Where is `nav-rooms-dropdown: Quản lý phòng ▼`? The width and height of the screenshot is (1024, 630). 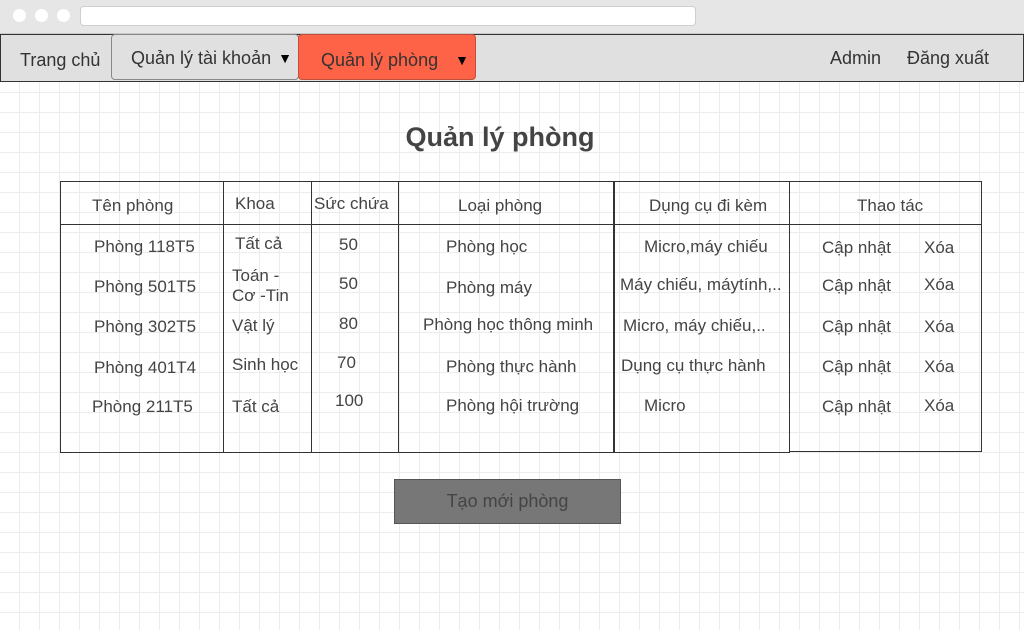 nav-rooms-dropdown: Quản lý phòng ▼ is located at coordinates (387, 57).